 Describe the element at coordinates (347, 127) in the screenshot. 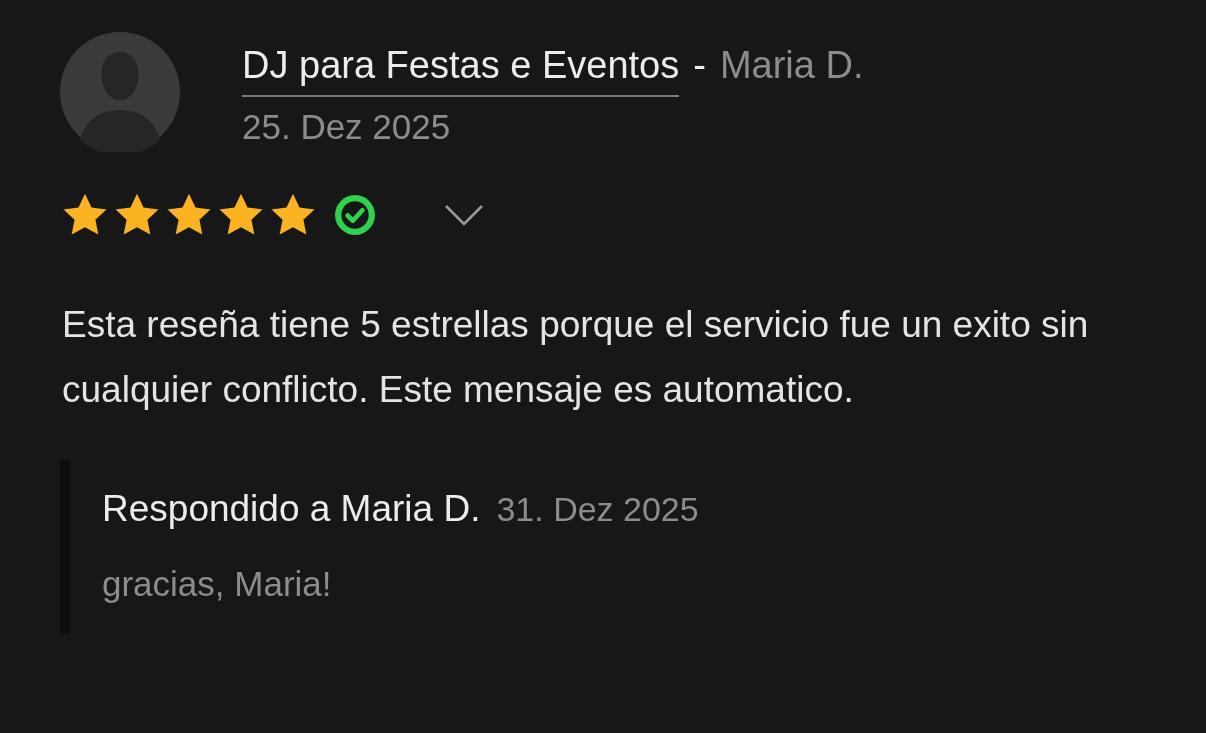

I see `review-date: 25. Dez 2025` at that location.